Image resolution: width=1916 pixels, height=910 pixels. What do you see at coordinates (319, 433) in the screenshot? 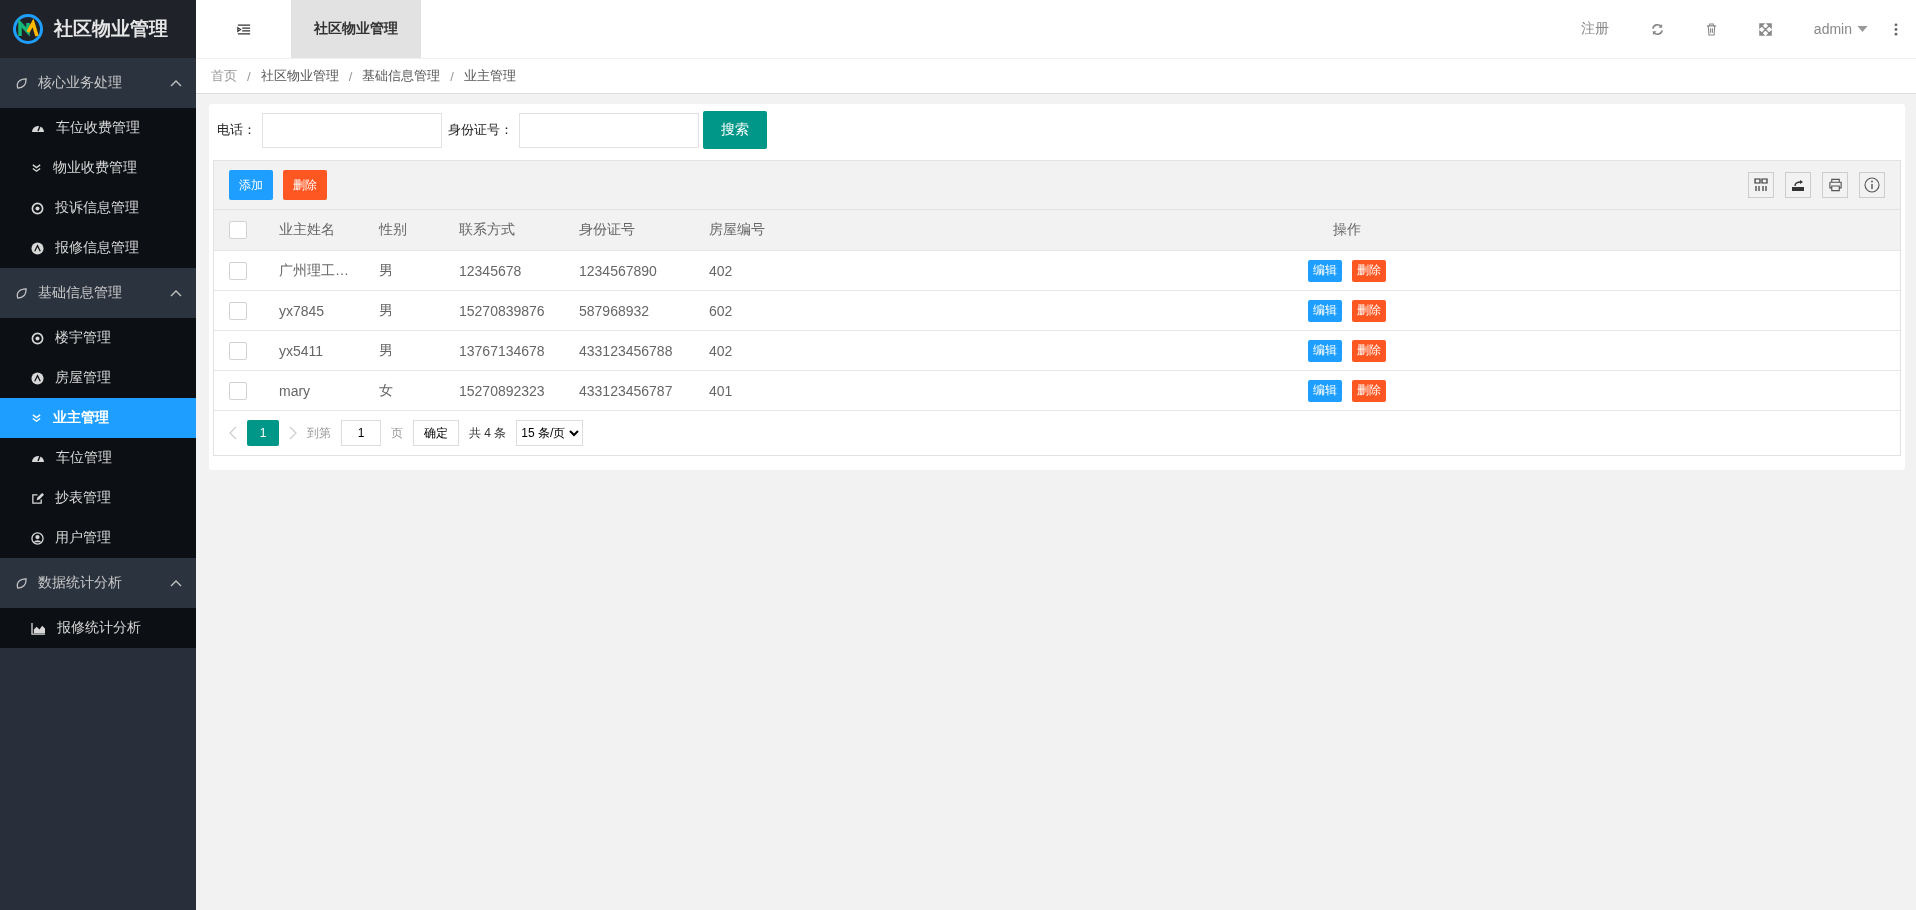
I see `goto-label: 到第` at bounding box center [319, 433].